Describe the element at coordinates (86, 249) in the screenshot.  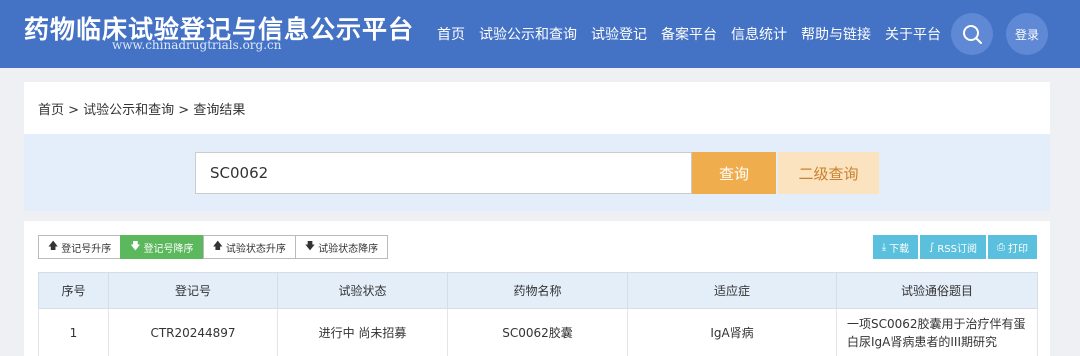
I see `sort-regno-asc-label: 登记号升序` at that location.